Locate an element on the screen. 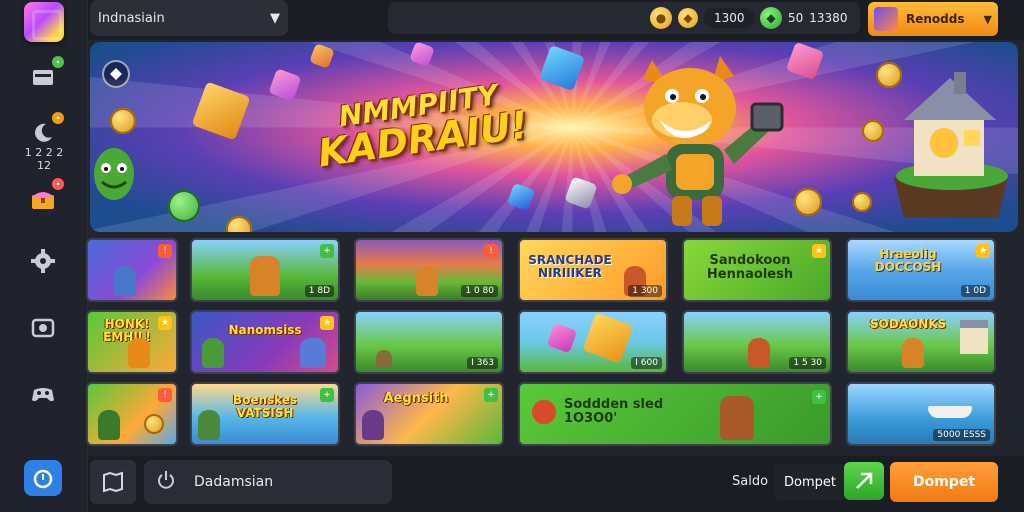 This screenshot has width=1024, height=512. game-tile: SODAONKS is located at coordinates (921, 342).